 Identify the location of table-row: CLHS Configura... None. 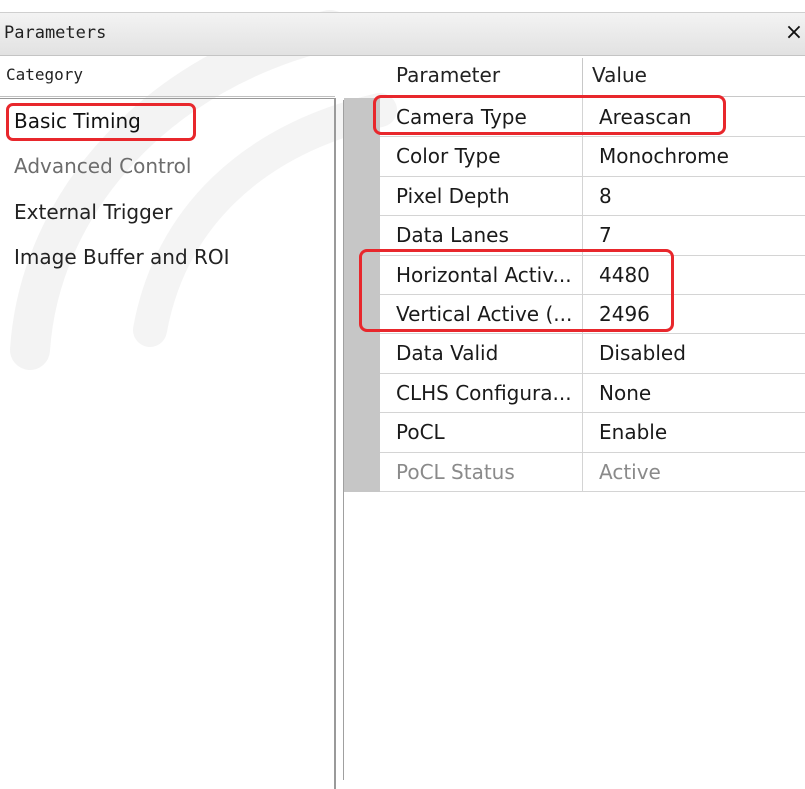
(592, 393).